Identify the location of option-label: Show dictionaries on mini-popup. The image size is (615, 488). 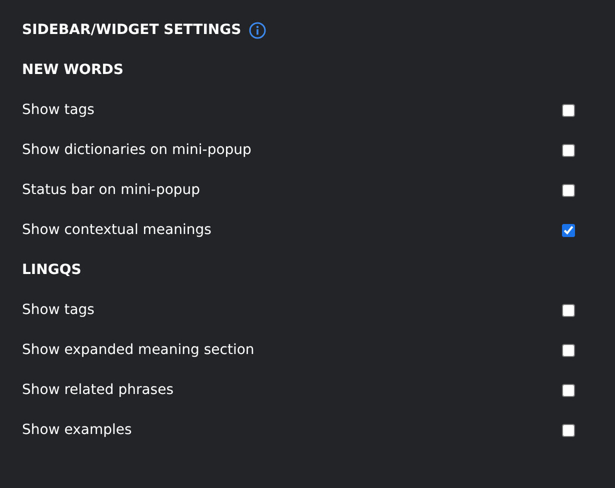
(137, 150).